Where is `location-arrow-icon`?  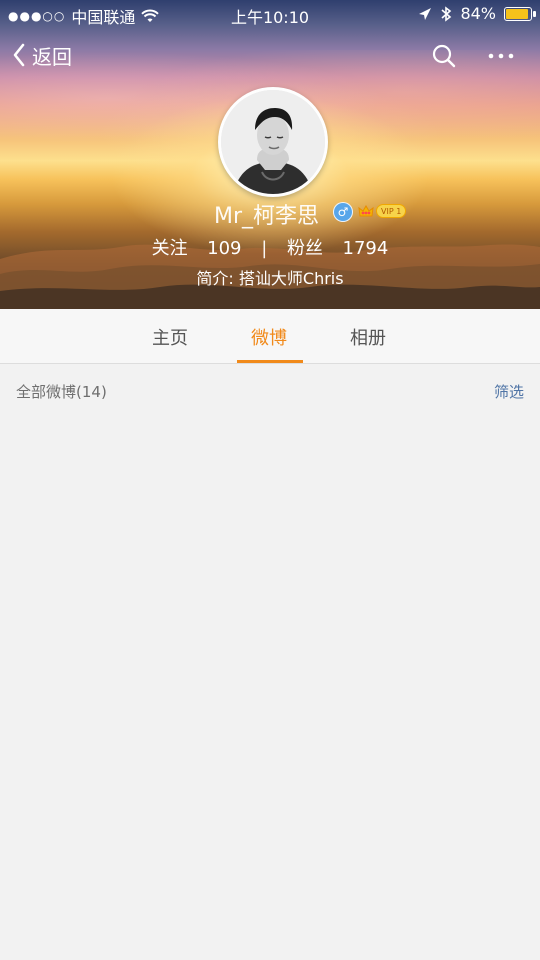
location-arrow-icon is located at coordinates (425, 13).